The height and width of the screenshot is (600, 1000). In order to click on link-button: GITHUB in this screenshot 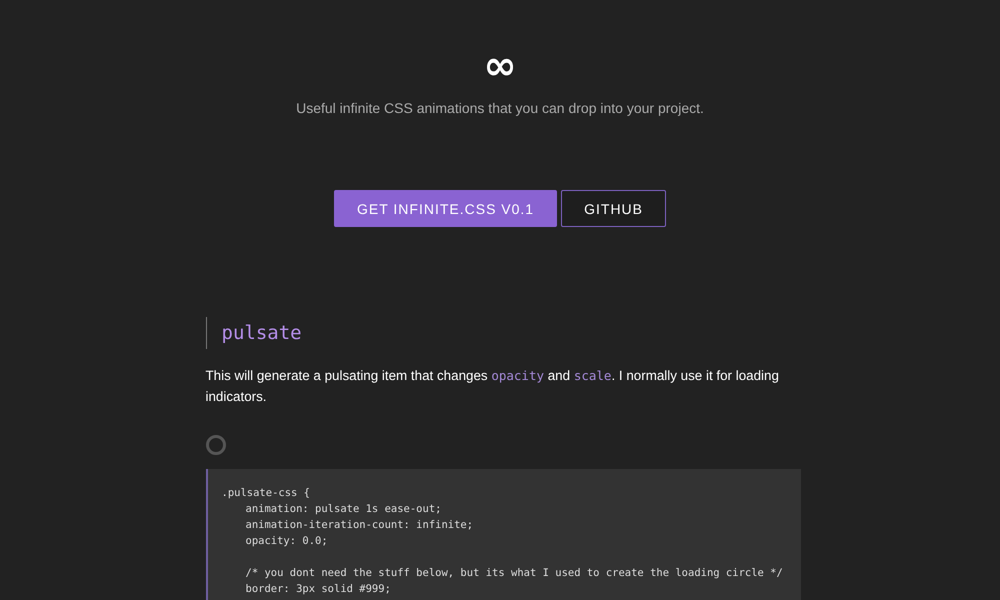, I will do `click(613, 208)`.